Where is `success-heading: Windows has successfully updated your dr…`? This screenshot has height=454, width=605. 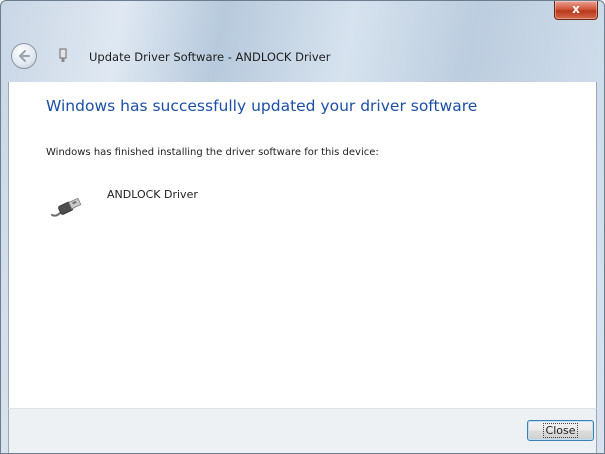
success-heading: Windows has successfully updated your dr… is located at coordinates (262, 106).